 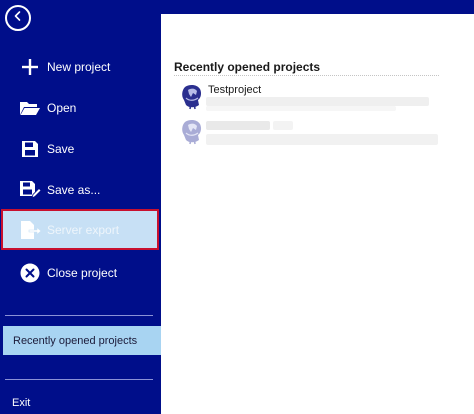 I want to click on back-button, so click(x=18, y=18).